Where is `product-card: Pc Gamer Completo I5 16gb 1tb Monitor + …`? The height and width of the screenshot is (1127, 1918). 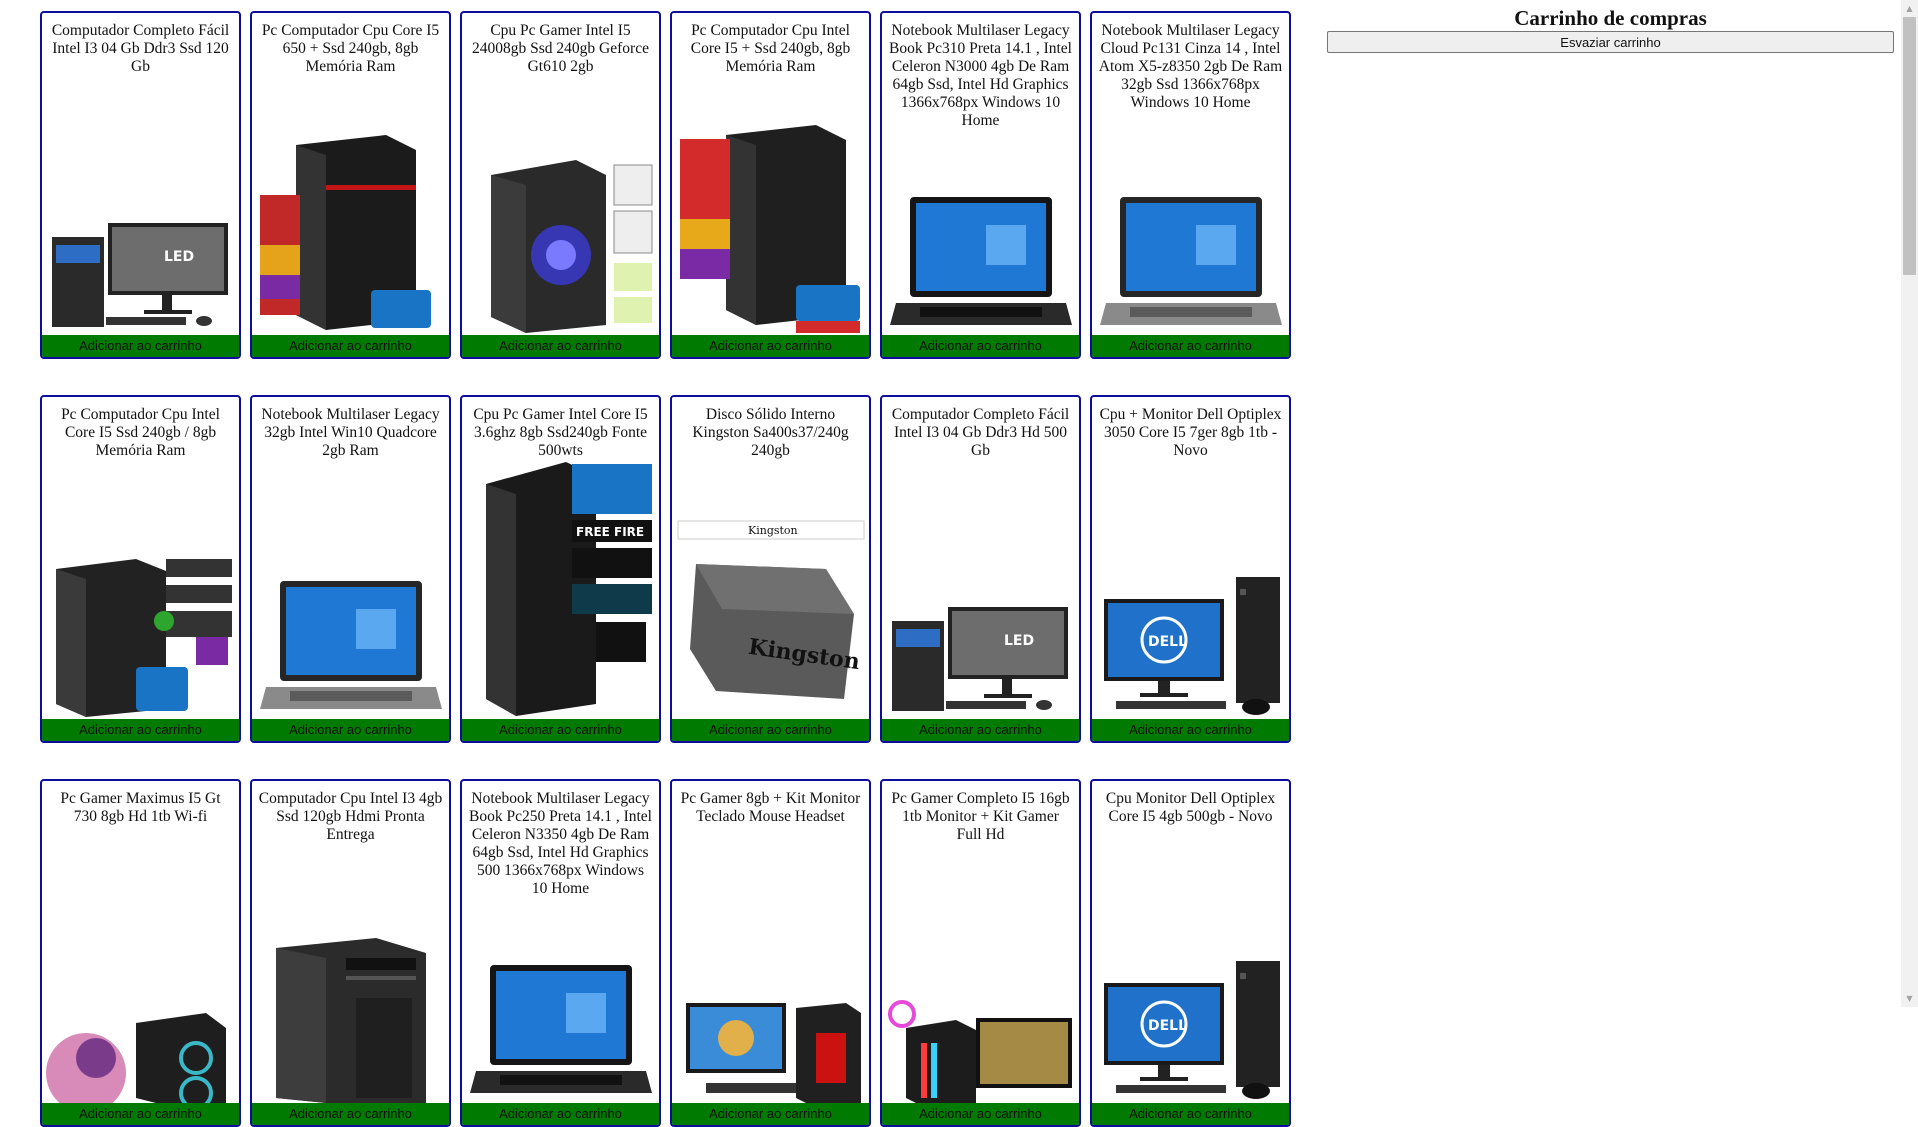
product-card: Pc Gamer Completo I5 16gb 1tb Monitor + … is located at coordinates (980, 953).